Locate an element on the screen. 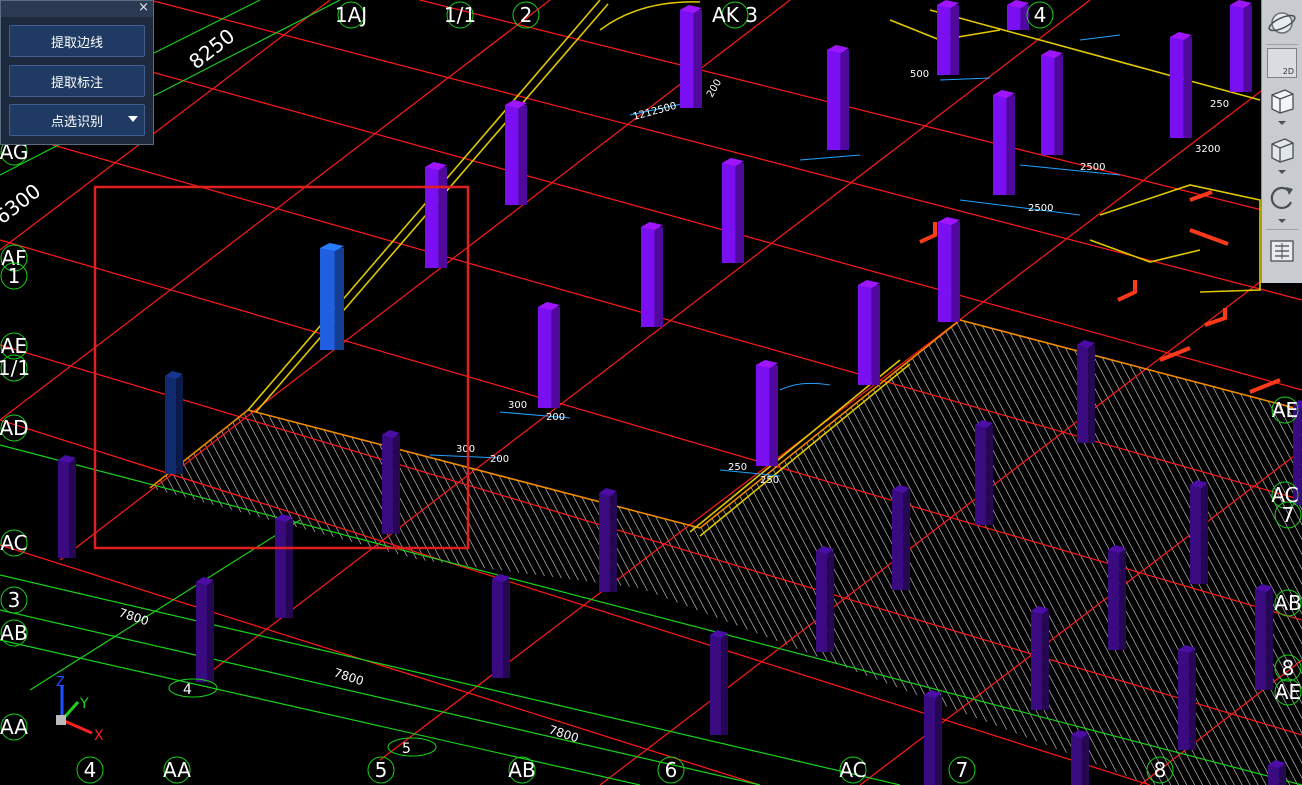 The width and height of the screenshot is (1302, 785). axis-bubble-left: AA is located at coordinates (14, 727).